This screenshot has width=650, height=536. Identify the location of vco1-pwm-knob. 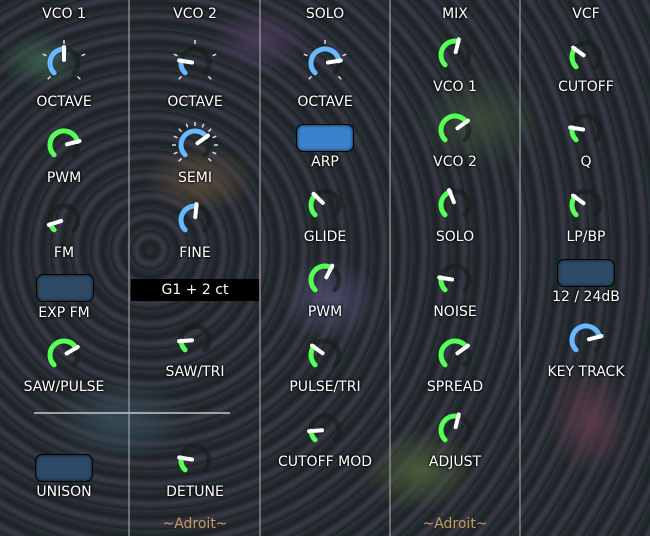
(64, 145).